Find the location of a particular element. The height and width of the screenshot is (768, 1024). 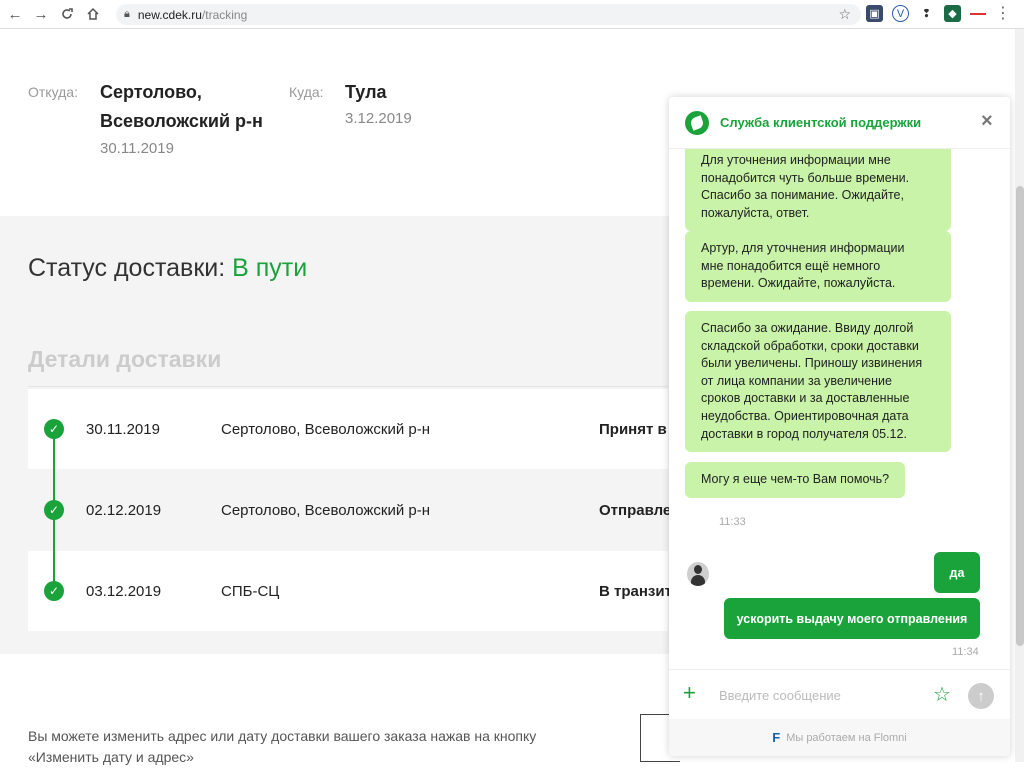

user-message: ускорить выдачу моего отправления is located at coordinates (852, 618).